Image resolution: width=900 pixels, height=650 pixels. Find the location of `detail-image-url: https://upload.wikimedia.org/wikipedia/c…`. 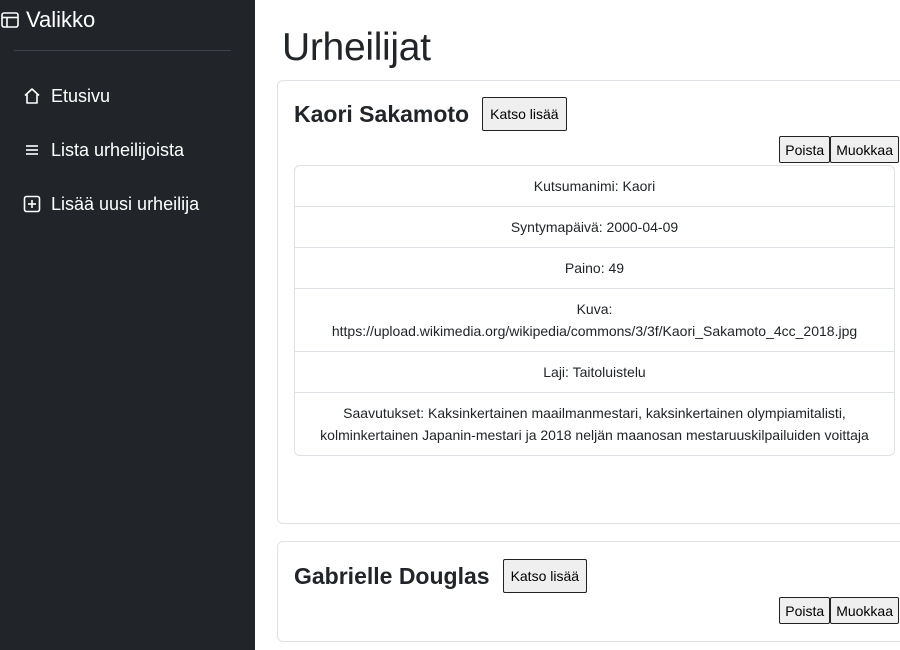

detail-image-url: https://upload.wikimedia.org/wikipedia/c… is located at coordinates (594, 331).